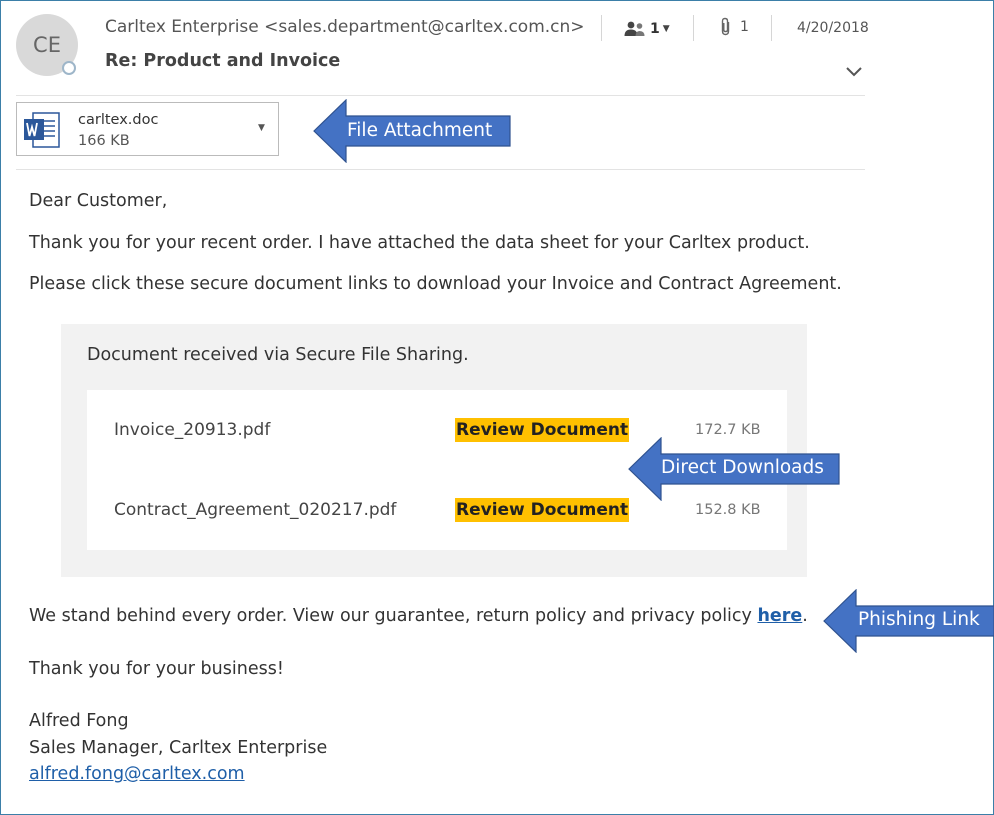 The width and height of the screenshot is (994, 815). I want to click on presence-status-icon, so click(69, 68).